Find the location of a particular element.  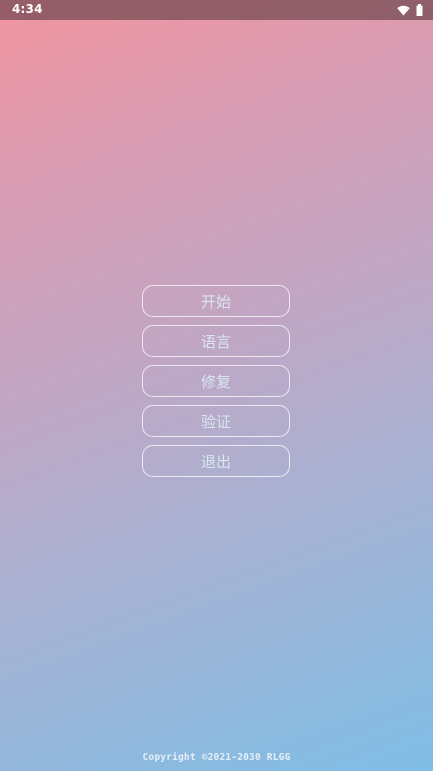

status-time: 4:34 is located at coordinates (27, 9).